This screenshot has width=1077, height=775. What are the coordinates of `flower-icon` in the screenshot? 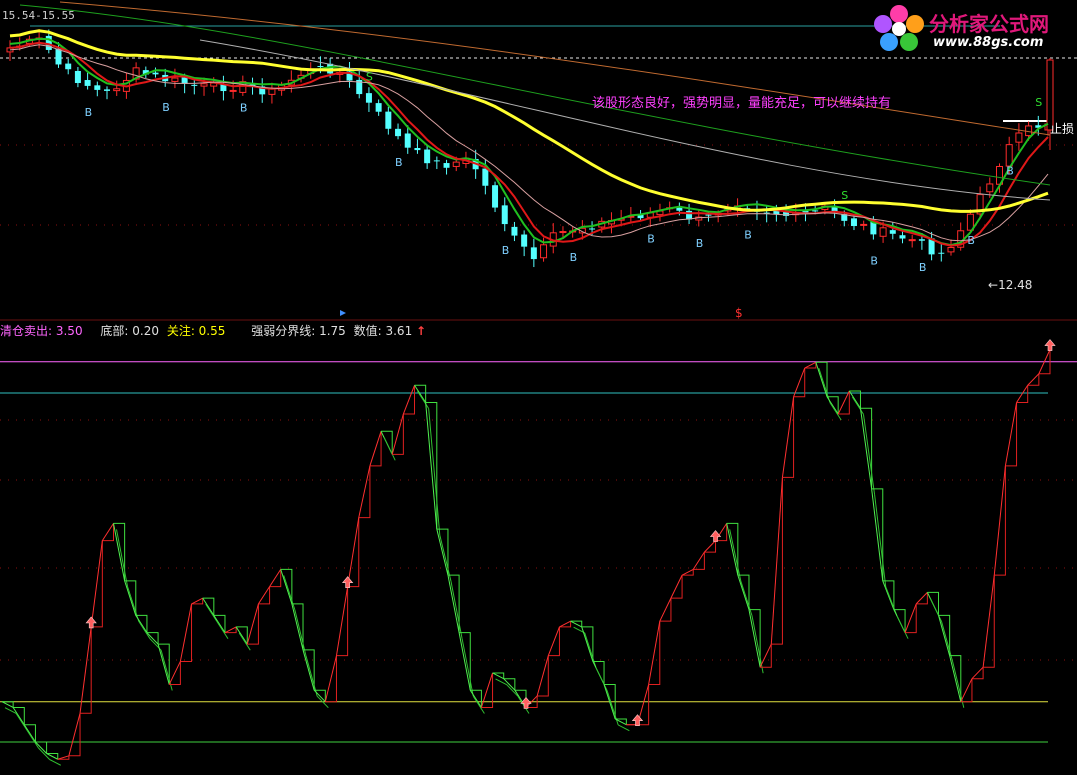 It's located at (899, 28).